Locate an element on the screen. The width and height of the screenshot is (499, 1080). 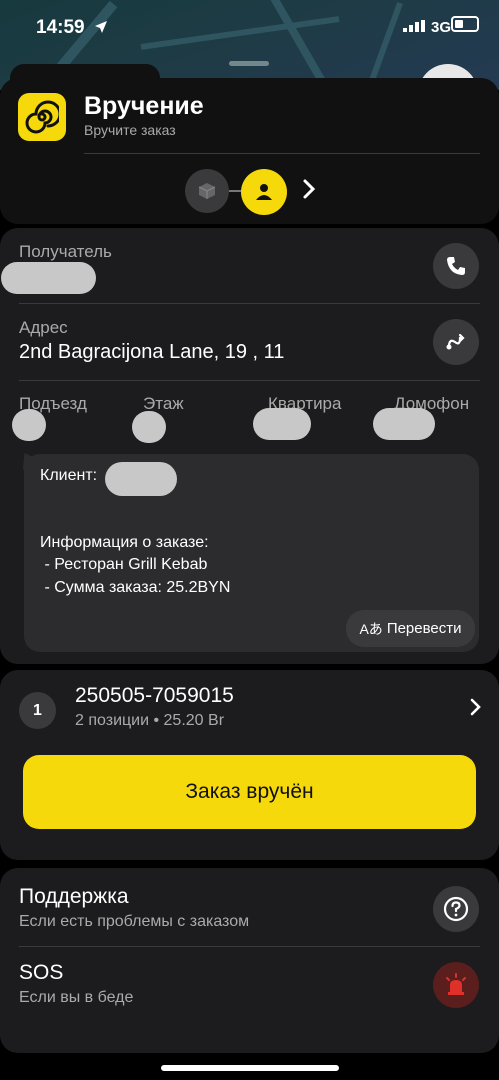
call-button is located at coordinates (456, 266).